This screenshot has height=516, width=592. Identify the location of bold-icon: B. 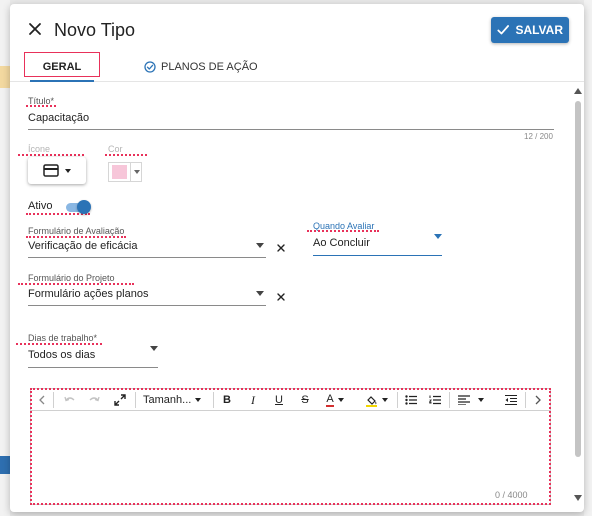
(227, 400).